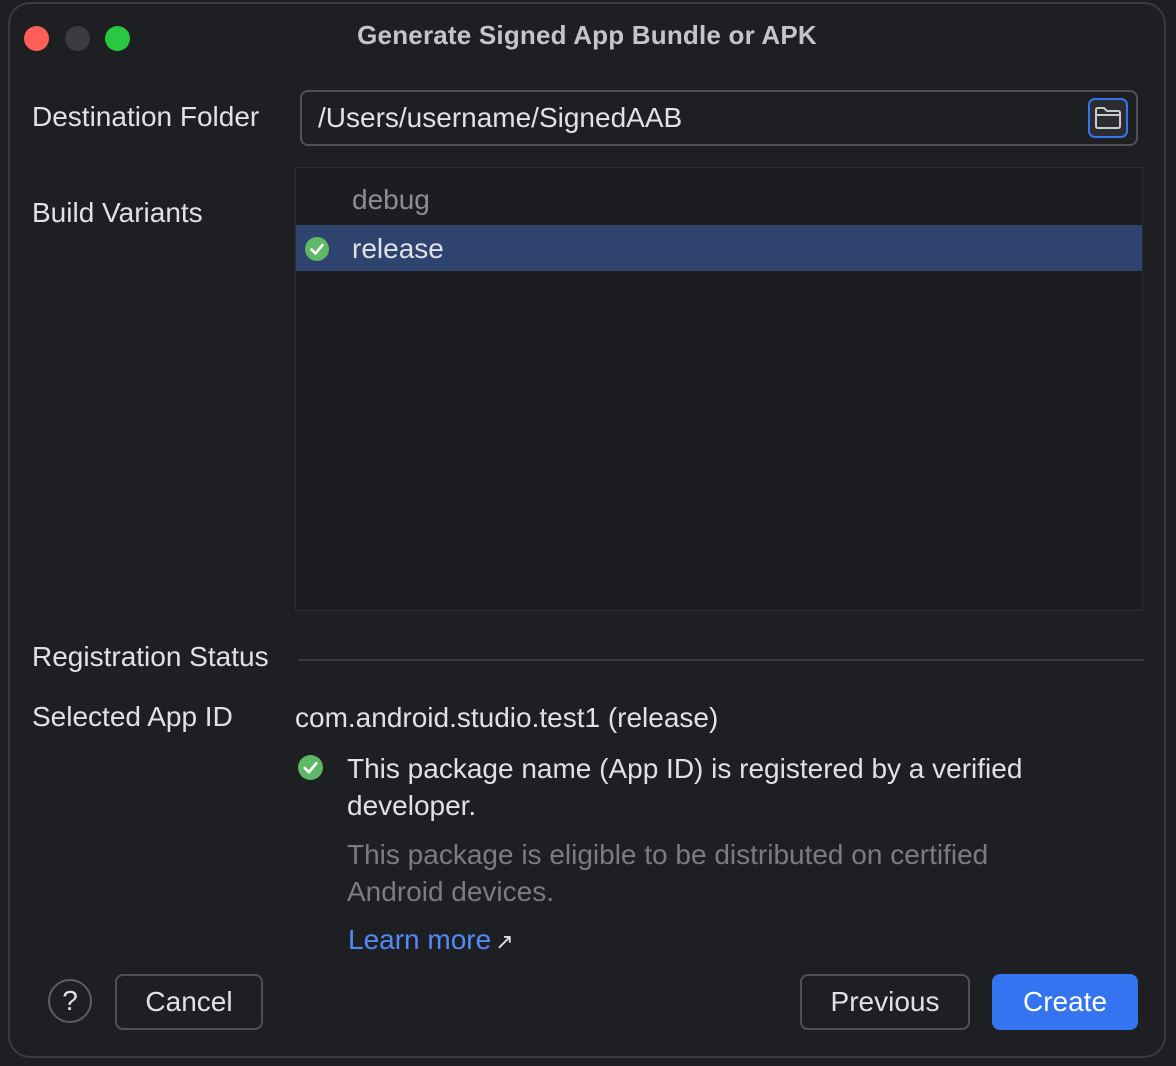 The height and width of the screenshot is (1066, 1176). I want to click on folder-icon, so click(1108, 118).